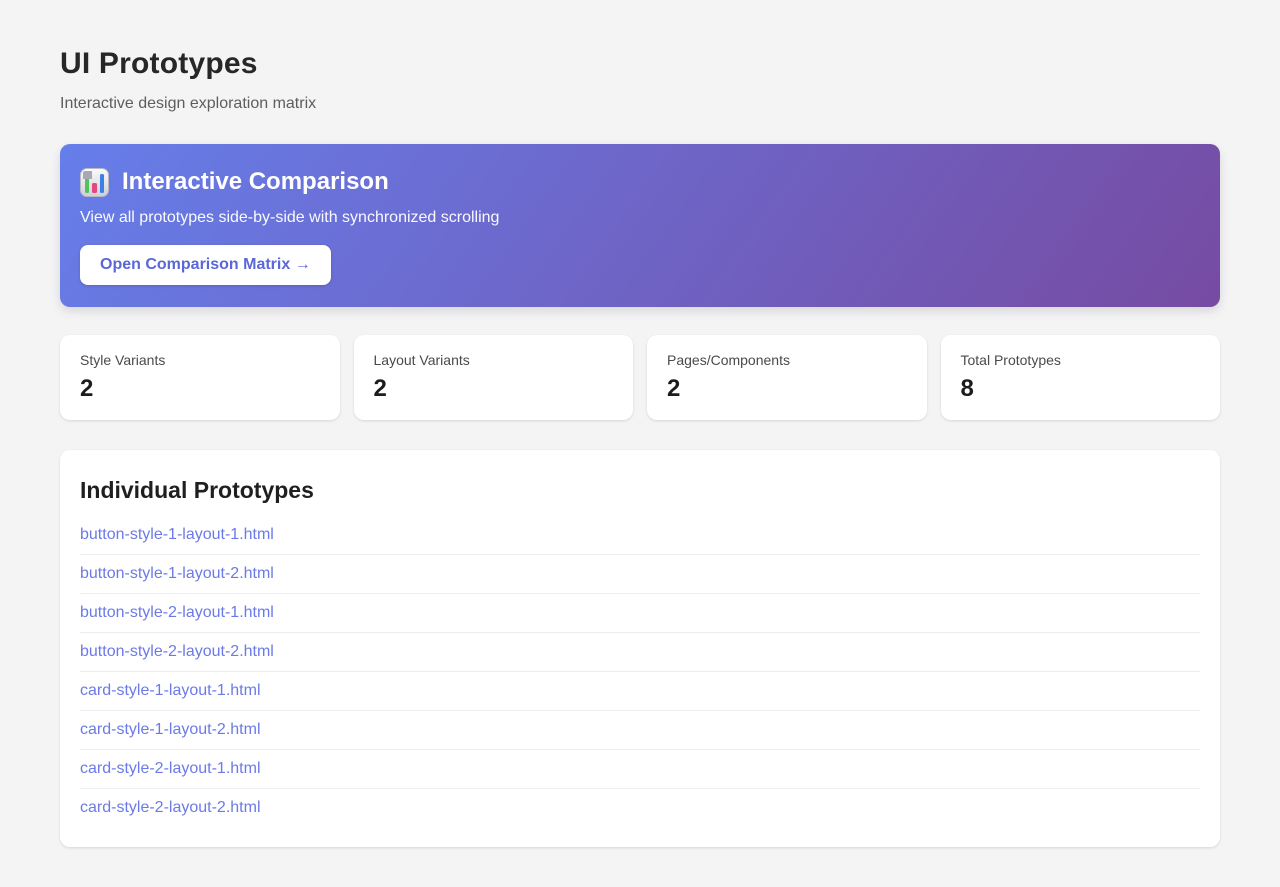  Describe the element at coordinates (177, 573) in the screenshot. I see `prototype-link: button-style-1-layout-2.html` at that location.